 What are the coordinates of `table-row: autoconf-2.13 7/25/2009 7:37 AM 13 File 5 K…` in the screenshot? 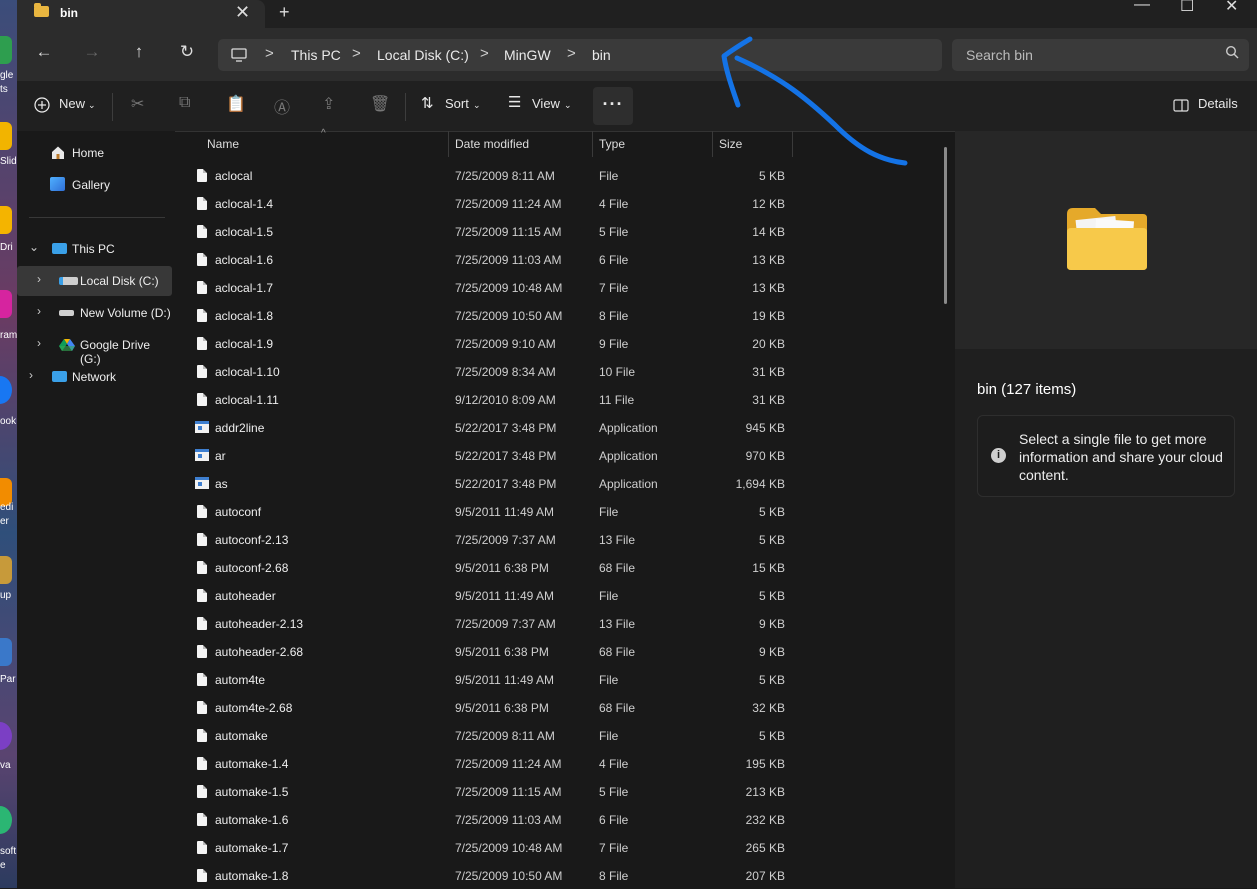 It's located at (555, 539).